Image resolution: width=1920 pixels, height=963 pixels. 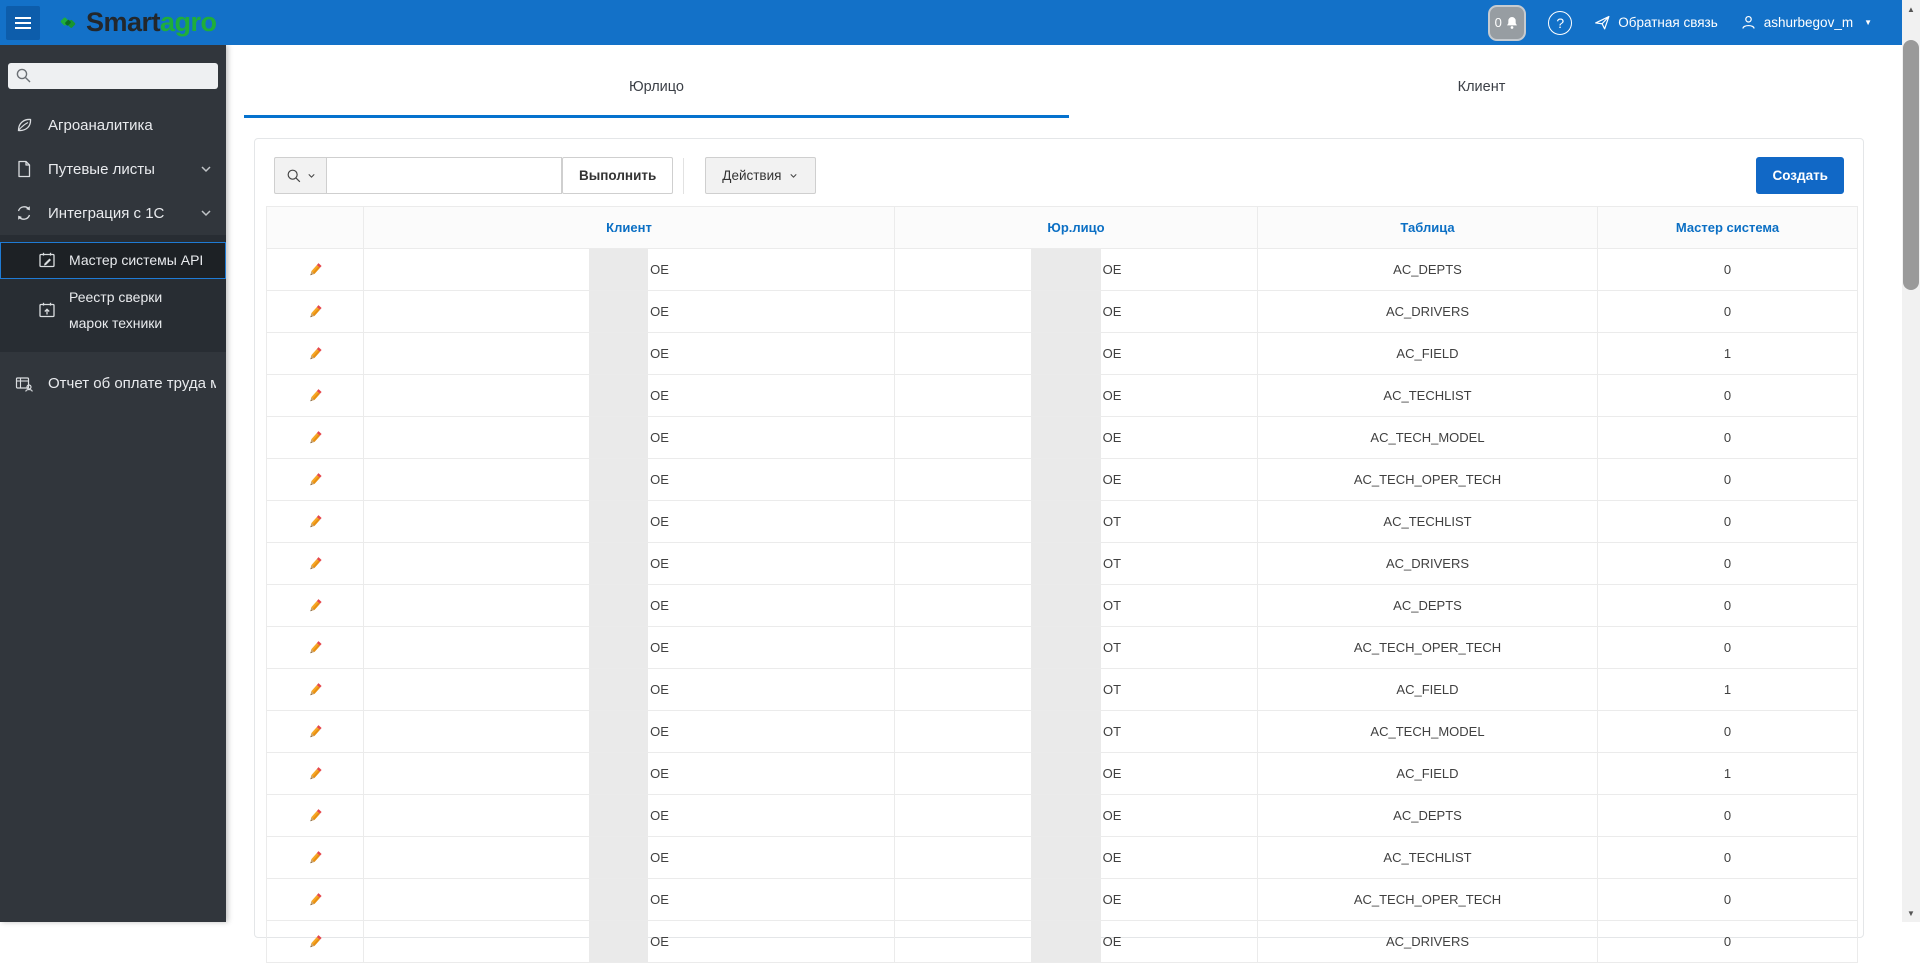 What do you see at coordinates (752, 175) in the screenshot?
I see `actions-label: Действия` at bounding box center [752, 175].